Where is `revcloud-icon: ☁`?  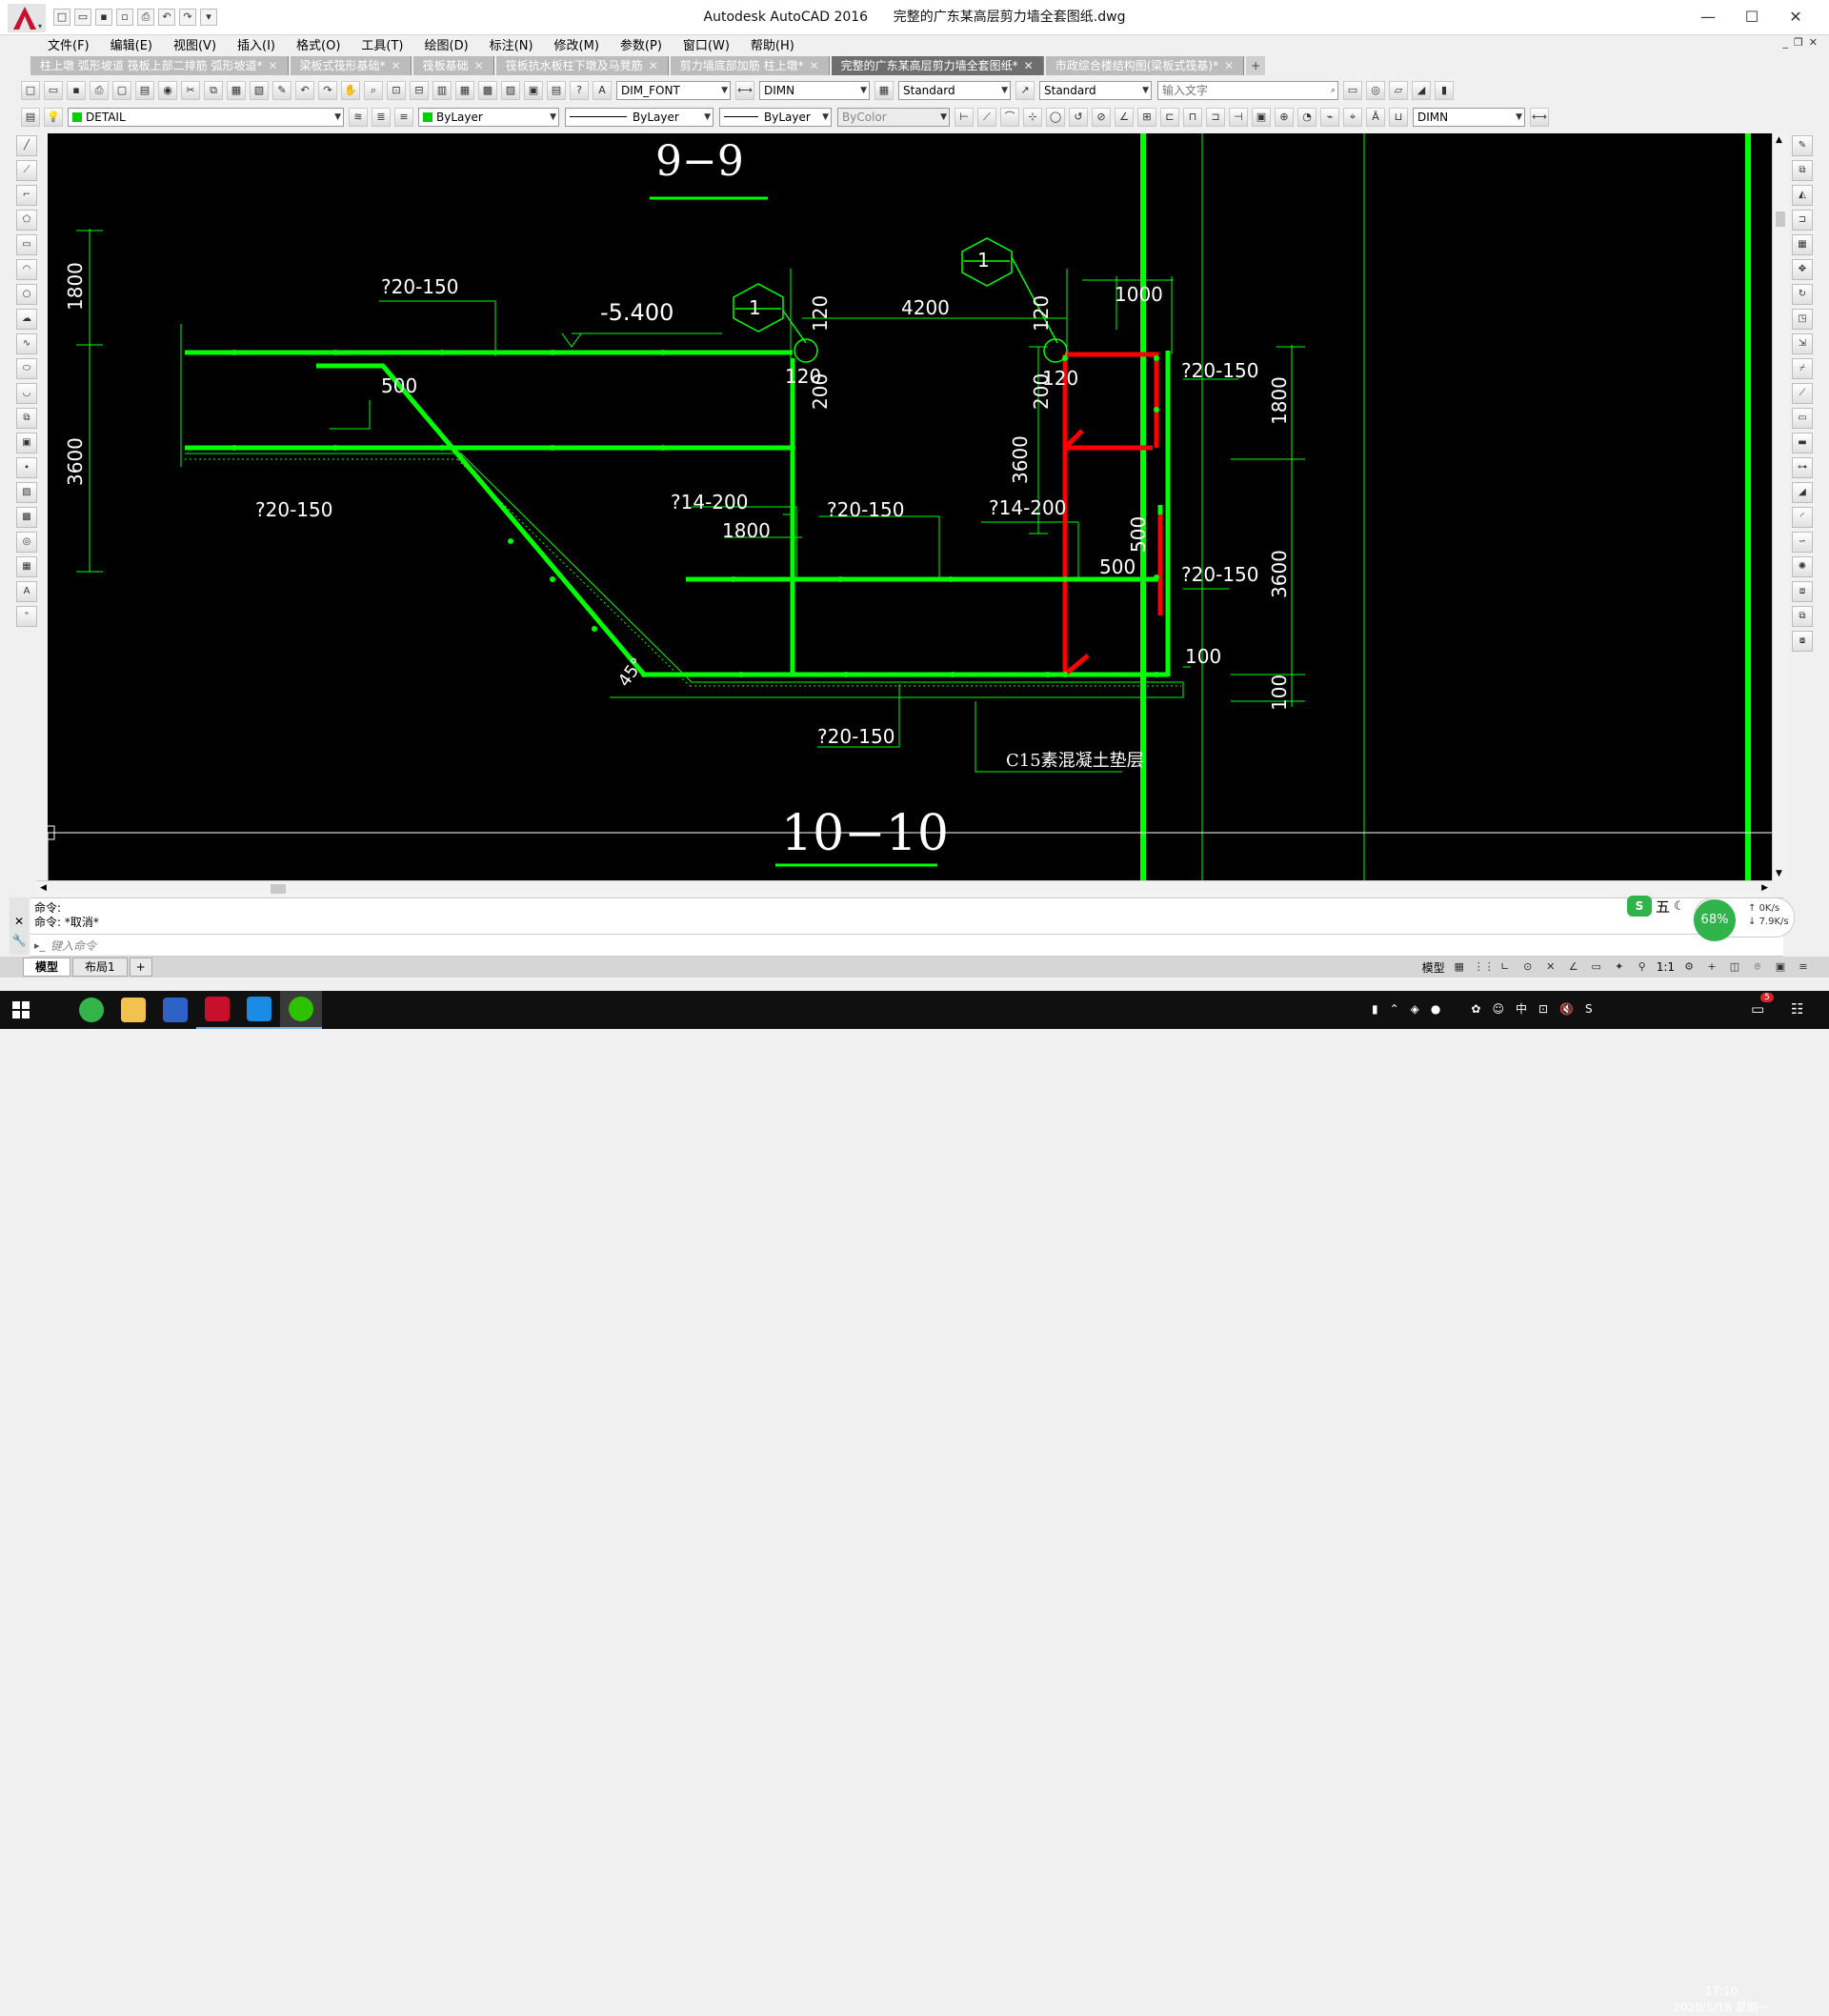 revcloud-icon: ☁ is located at coordinates (27, 319).